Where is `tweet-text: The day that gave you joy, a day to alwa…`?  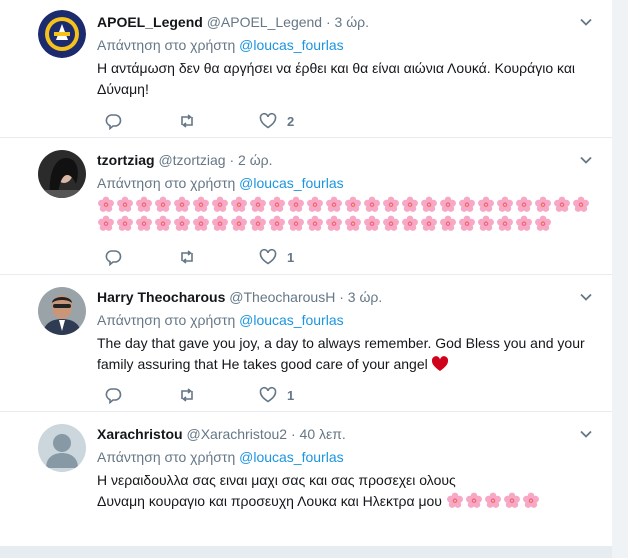
tweet-text: The day that gave you joy, a day to alwa… is located at coordinates (341, 353).